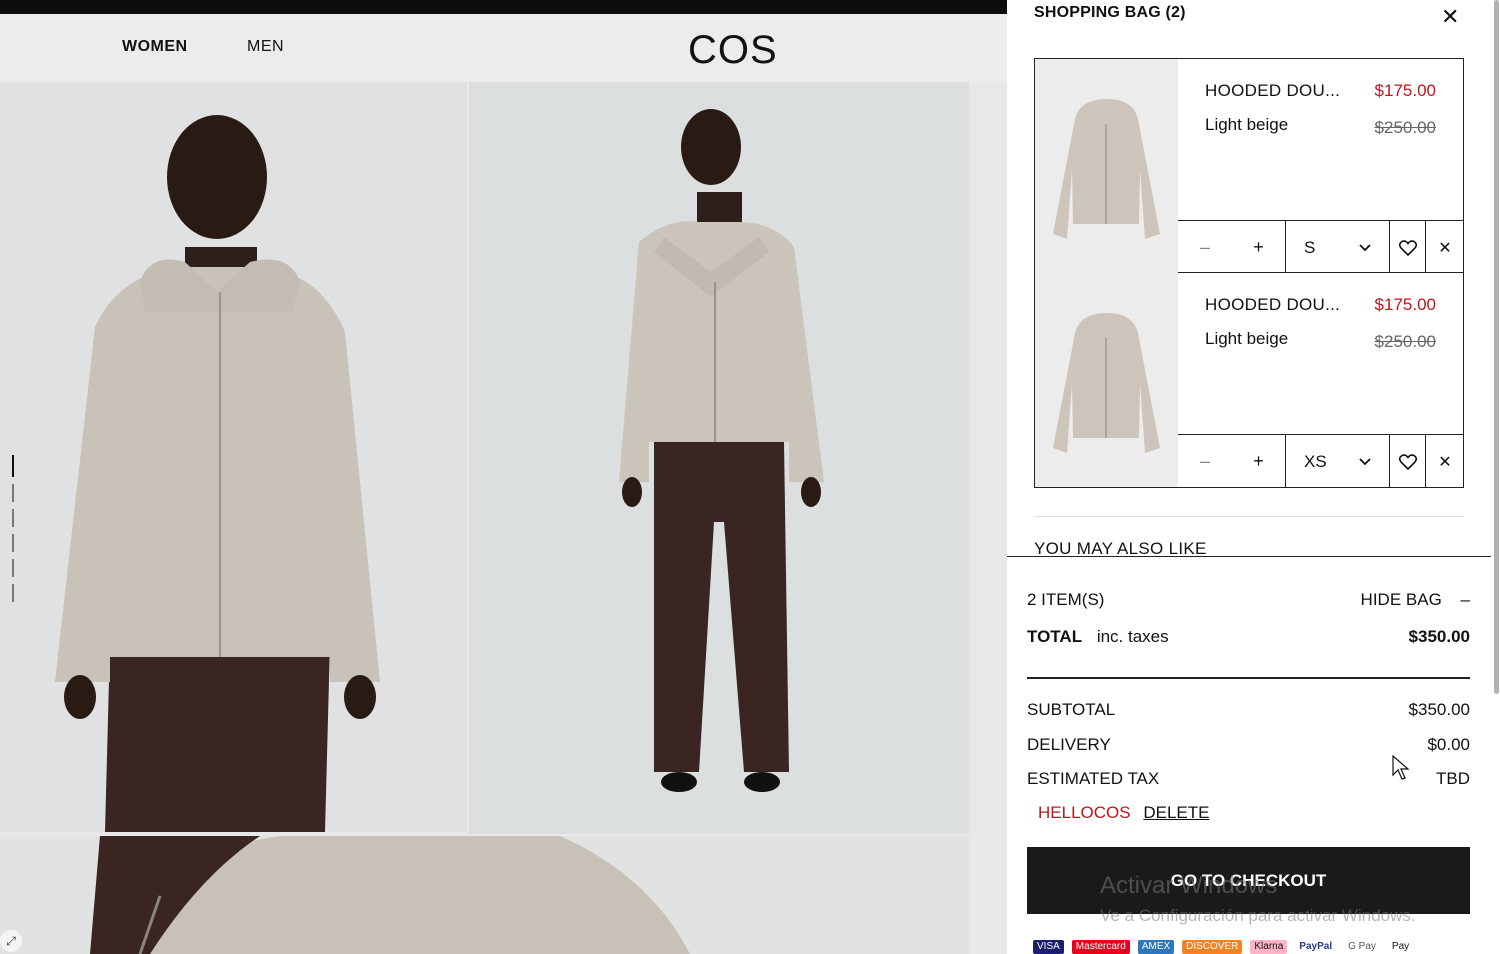 This screenshot has width=1500, height=954. I want to click on page-gutter, so click(988, 518).